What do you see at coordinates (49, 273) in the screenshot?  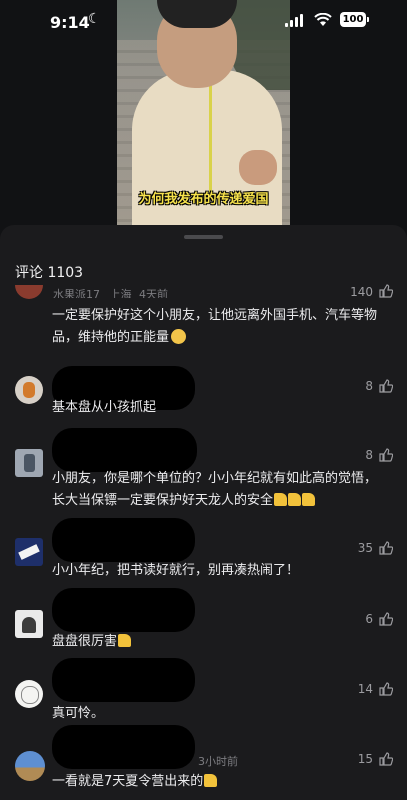 I see `comments-count: 评论 1103` at bounding box center [49, 273].